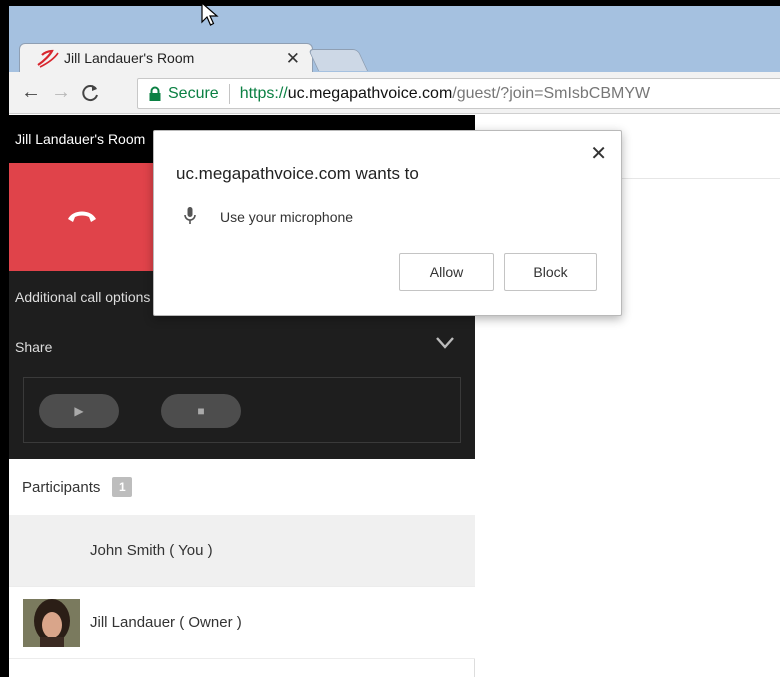 The image size is (780, 677). I want to click on participant-row: Jill Landauer ( Owner ), so click(242, 623).